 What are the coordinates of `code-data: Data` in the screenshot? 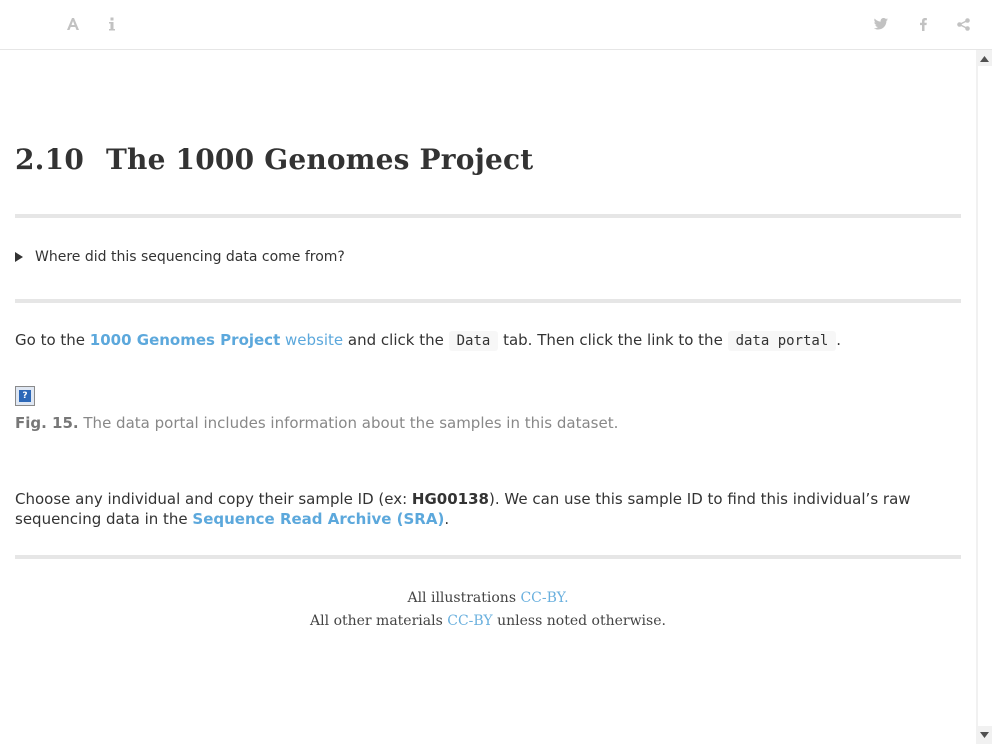 It's located at (473, 341).